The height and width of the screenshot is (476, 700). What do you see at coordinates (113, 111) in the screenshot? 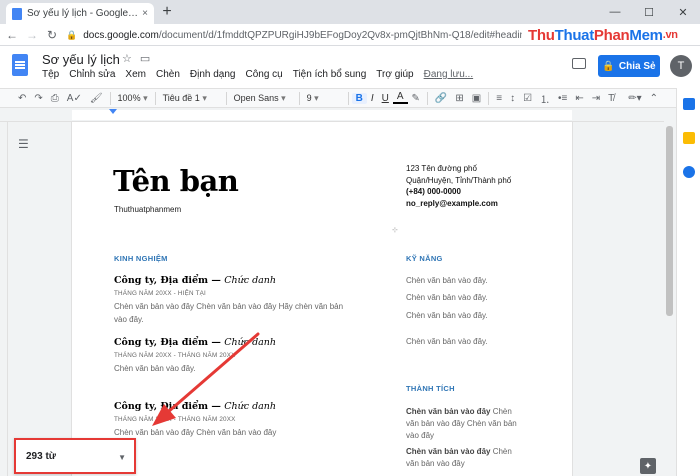
I see `indent-marker-icon` at bounding box center [113, 111].